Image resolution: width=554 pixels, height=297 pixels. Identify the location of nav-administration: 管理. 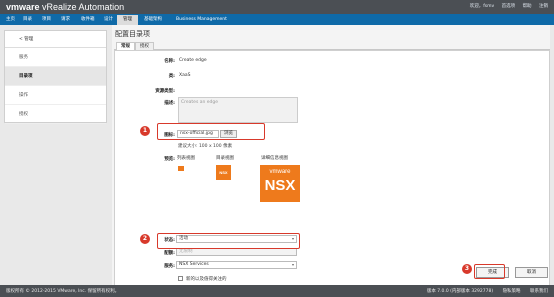
(127, 20).